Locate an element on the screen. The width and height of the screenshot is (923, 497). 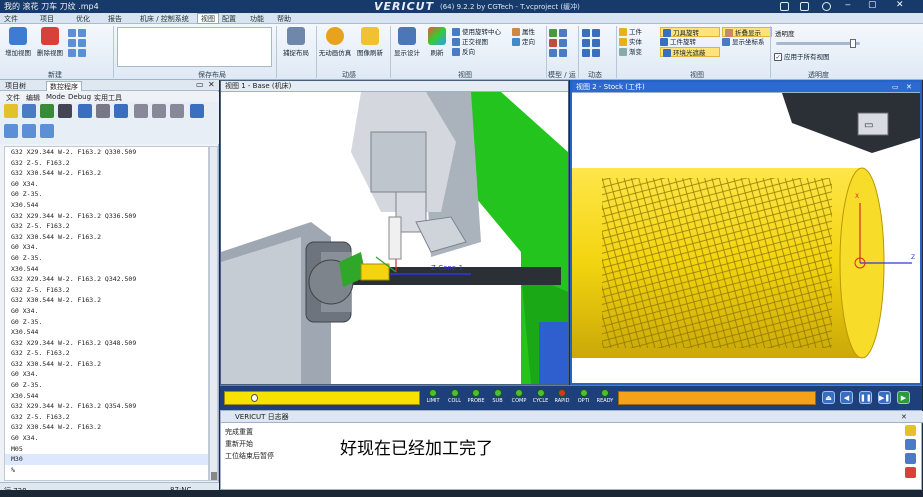
rewind-button: ◀ is located at coordinates (846, 397).